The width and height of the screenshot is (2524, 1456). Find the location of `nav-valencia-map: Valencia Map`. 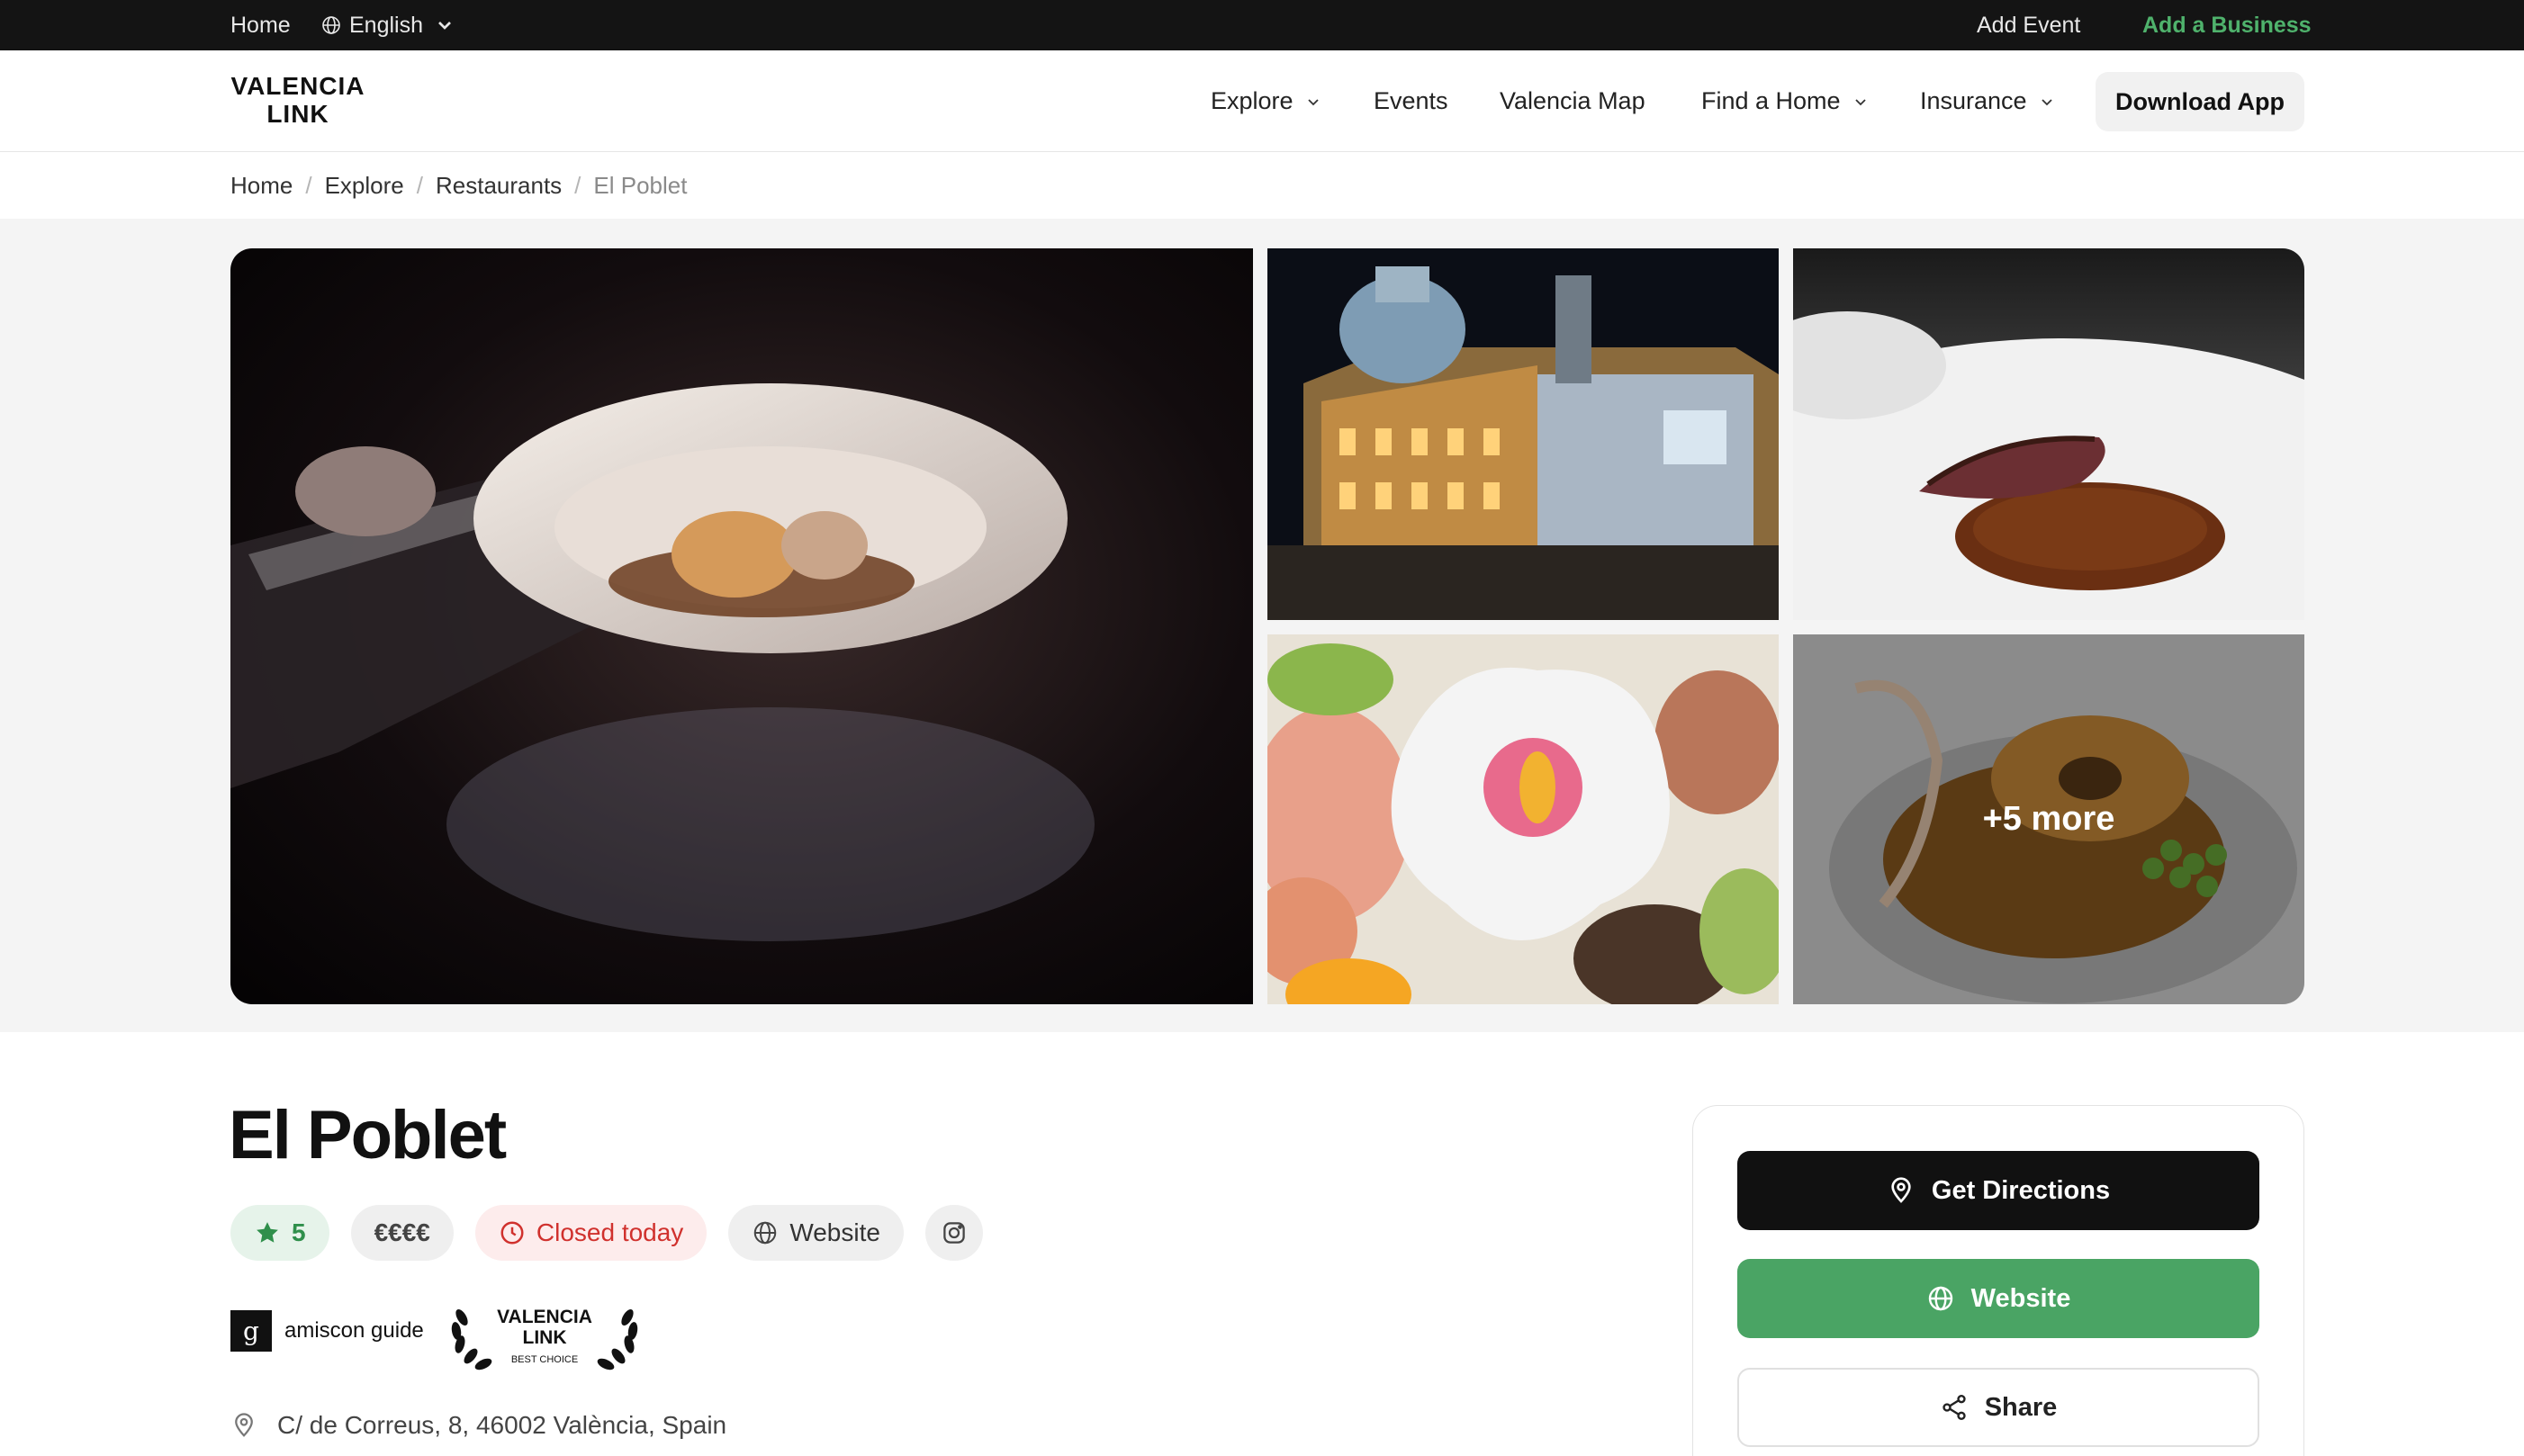

nav-valencia-map: Valencia Map is located at coordinates (1572, 101).